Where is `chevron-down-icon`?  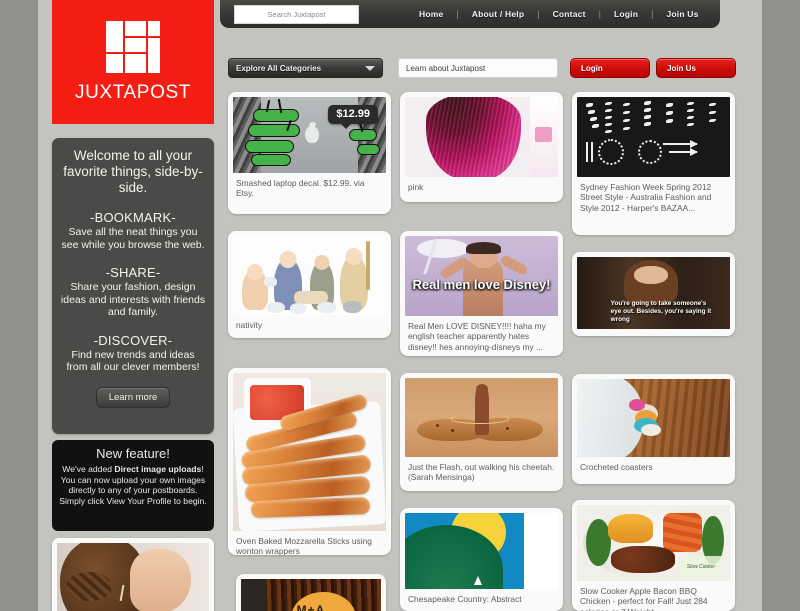 chevron-down-icon is located at coordinates (370, 68).